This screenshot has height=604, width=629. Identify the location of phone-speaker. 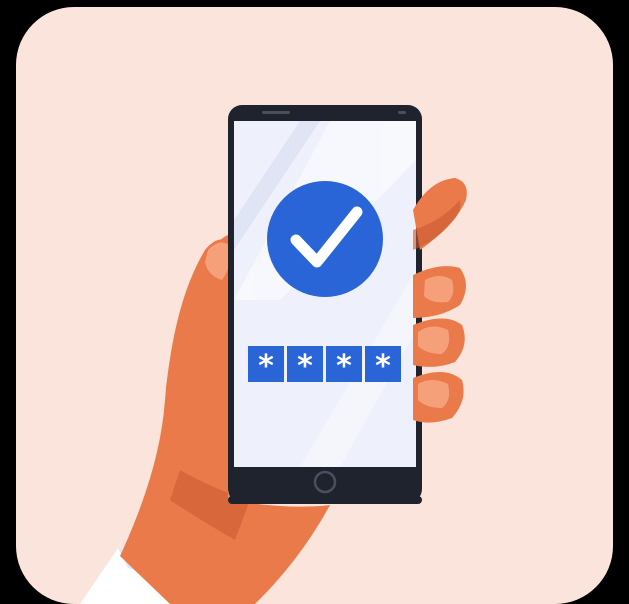
(276, 112).